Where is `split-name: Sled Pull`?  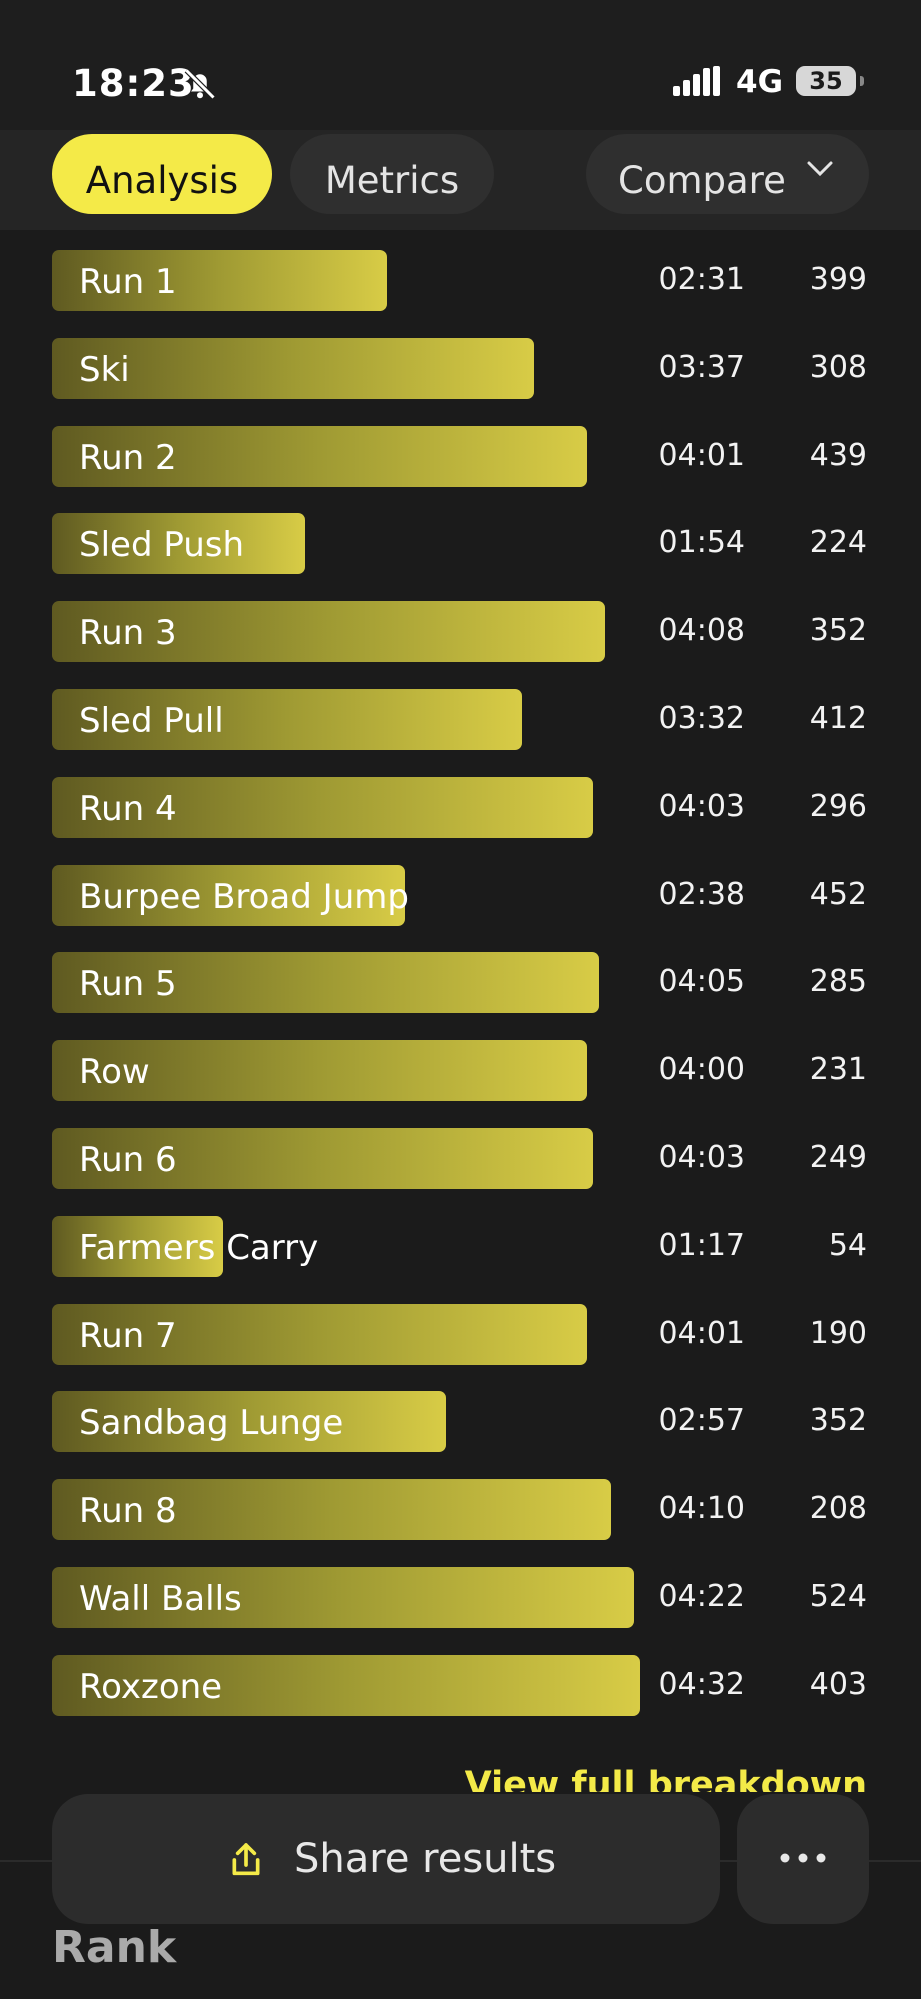 split-name: Sled Pull is located at coordinates (151, 721).